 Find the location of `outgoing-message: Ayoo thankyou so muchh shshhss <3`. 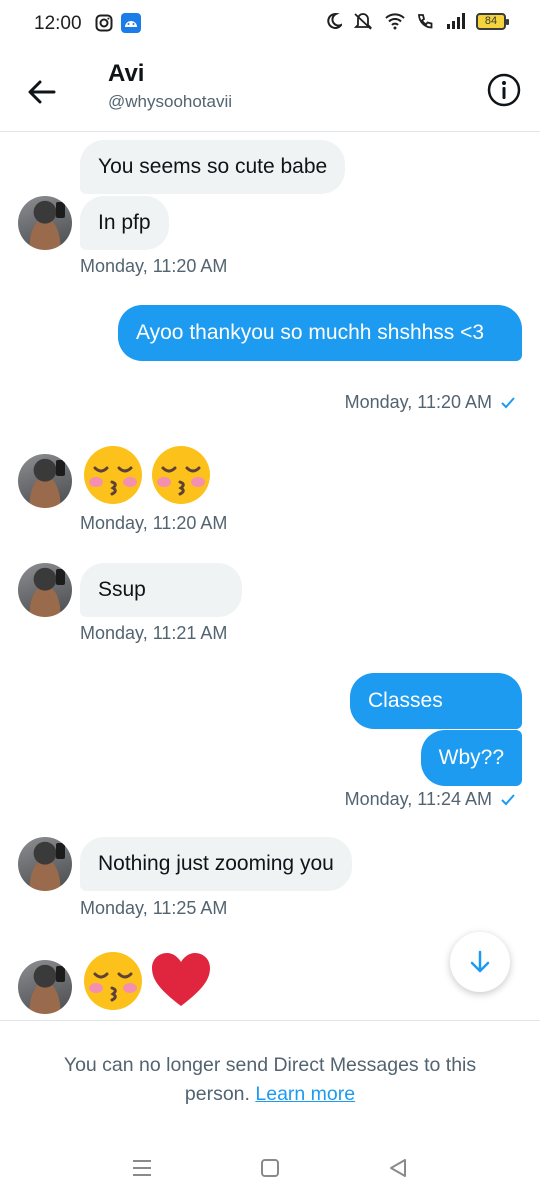

outgoing-message: Ayoo thankyou so muchh shshhss <3 is located at coordinates (320, 333).